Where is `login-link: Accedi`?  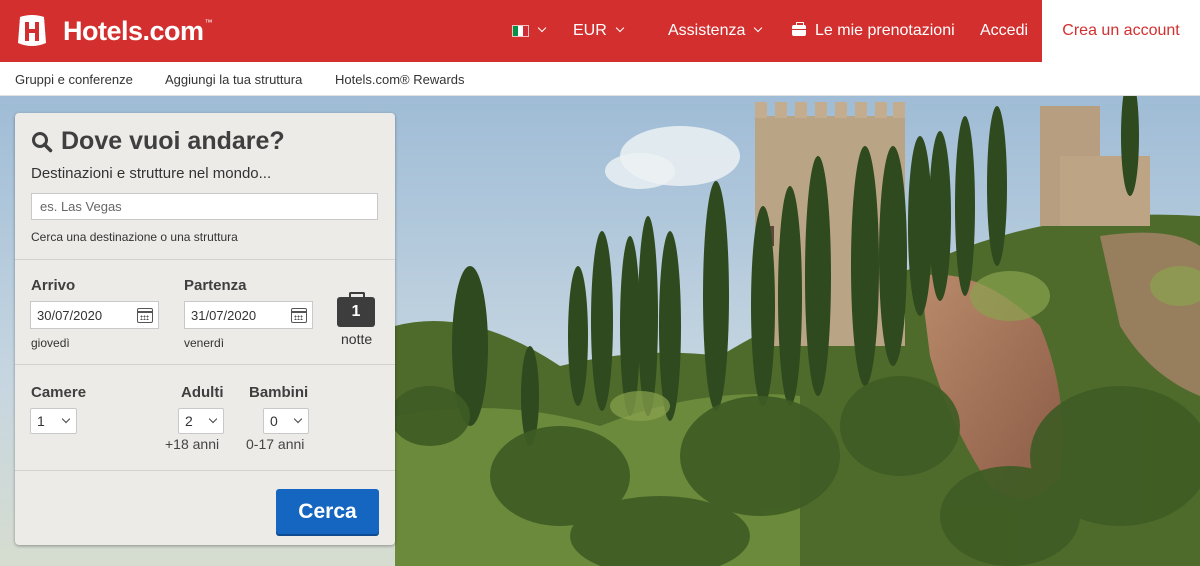
login-link: Accedi is located at coordinates (1004, 31).